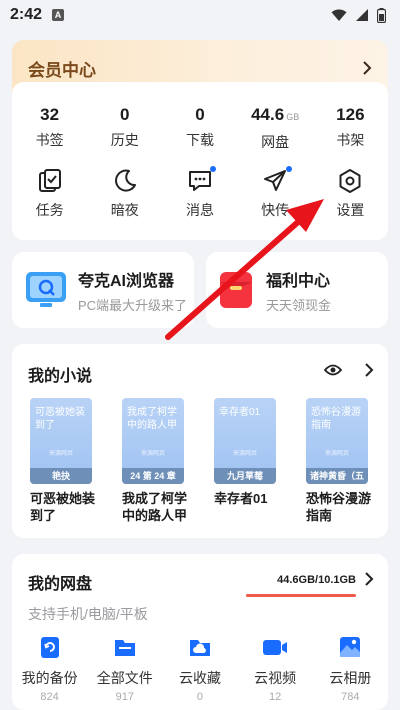 This screenshot has width=400, height=710. I want to click on stat-label: 书架, so click(350, 140).